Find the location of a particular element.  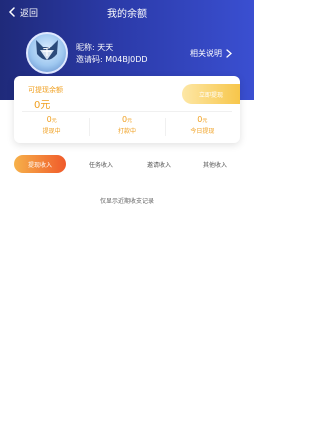

nickname-value: 天天 is located at coordinates (105, 47).